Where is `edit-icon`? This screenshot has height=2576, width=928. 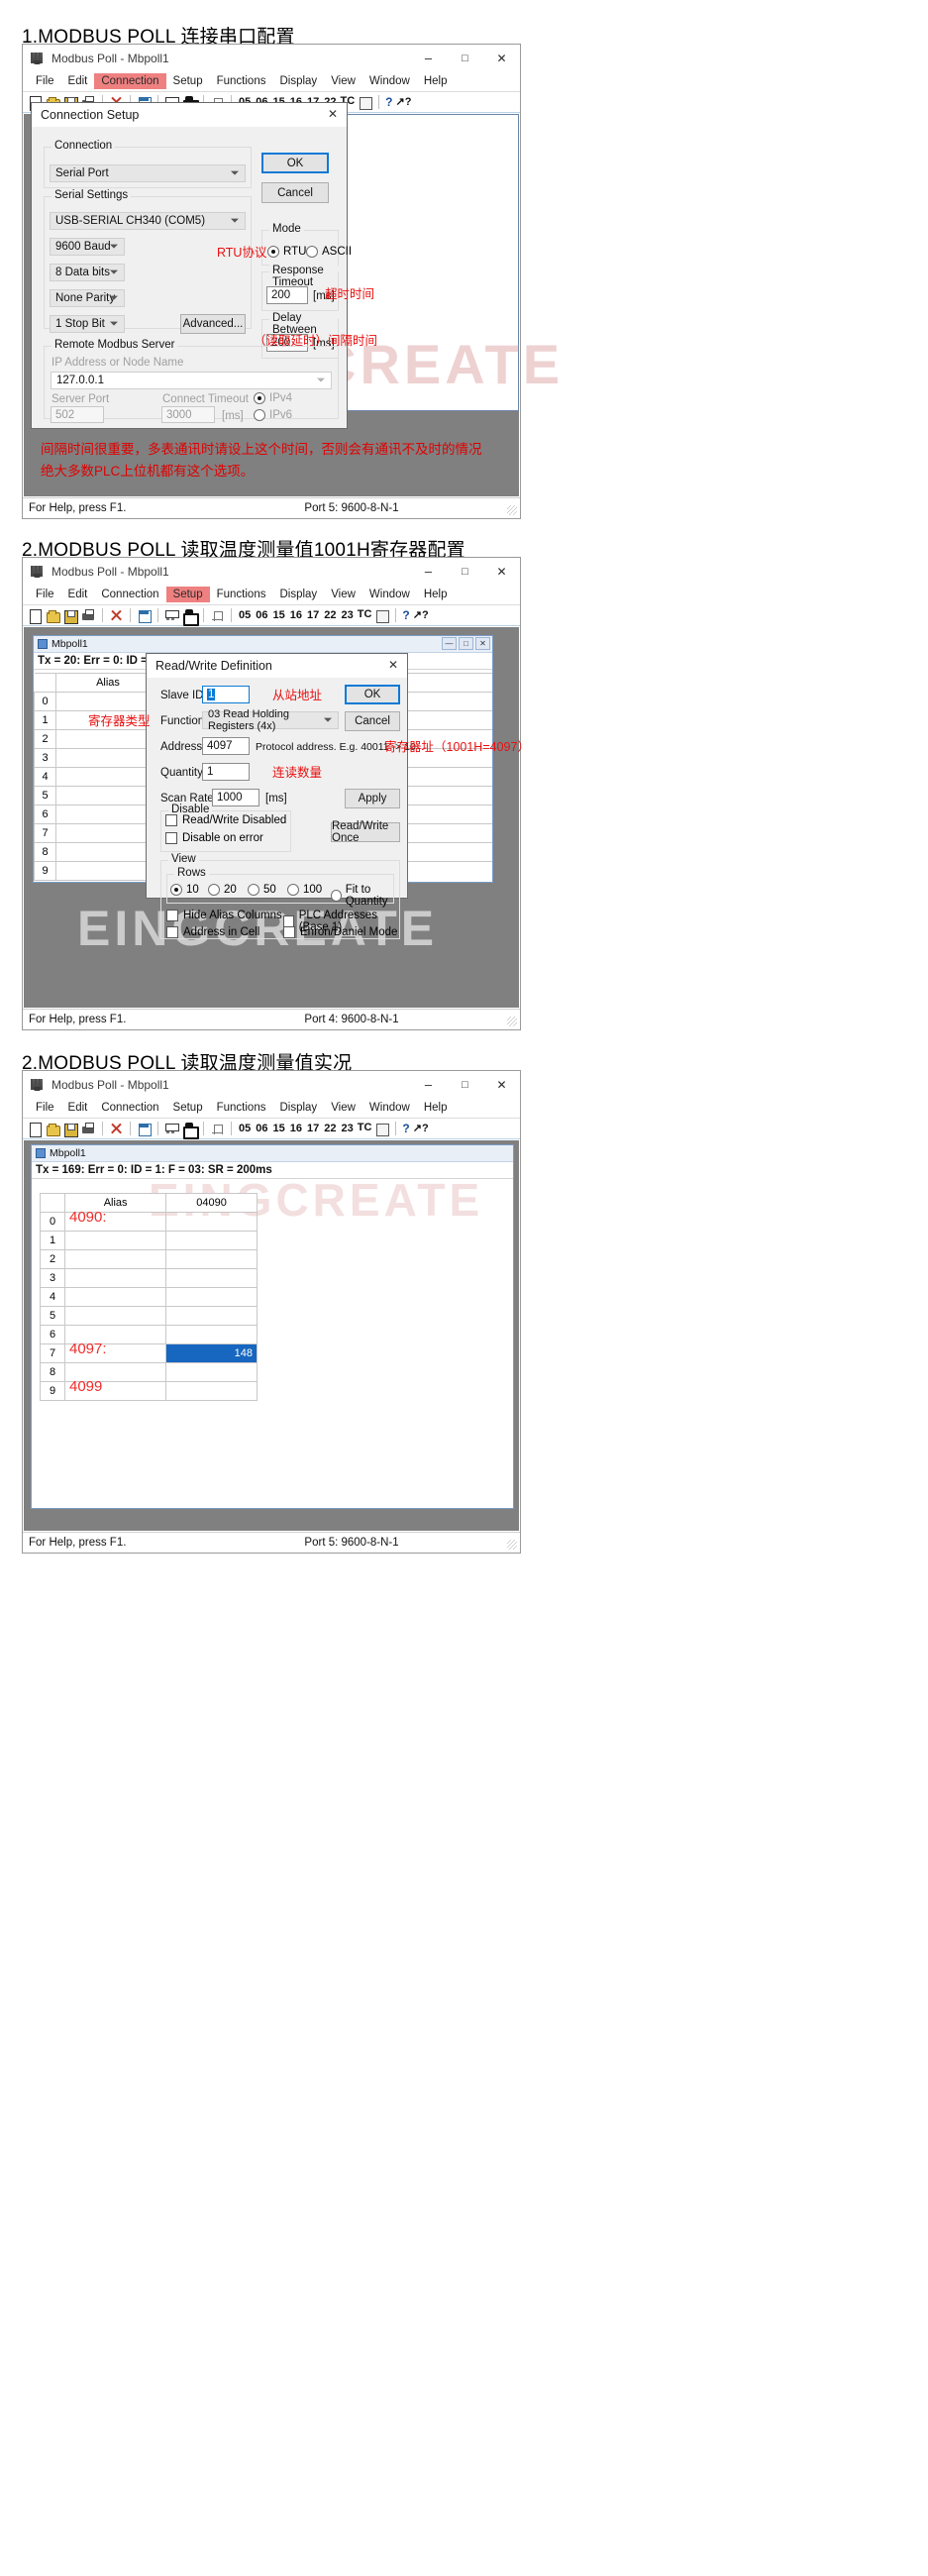
edit-icon is located at coordinates (365, 103).